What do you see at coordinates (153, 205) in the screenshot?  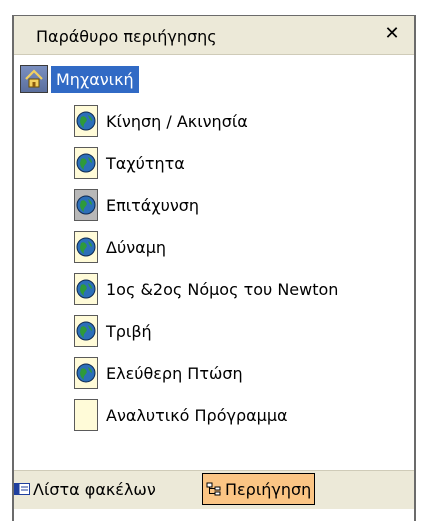 I see `tree-item-label: Επιτάχυνση` at bounding box center [153, 205].